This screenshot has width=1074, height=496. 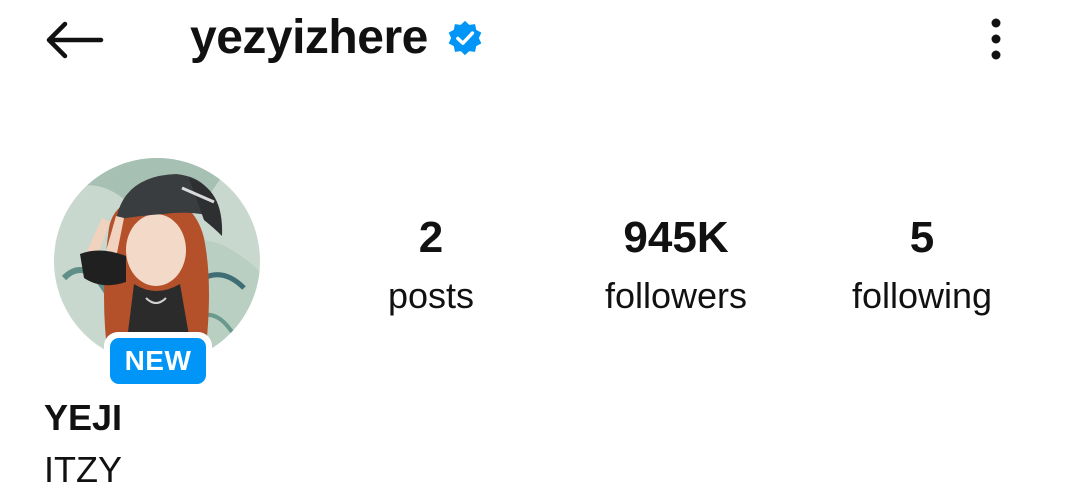 I want to click on followers-count: 945K, so click(x=676, y=237).